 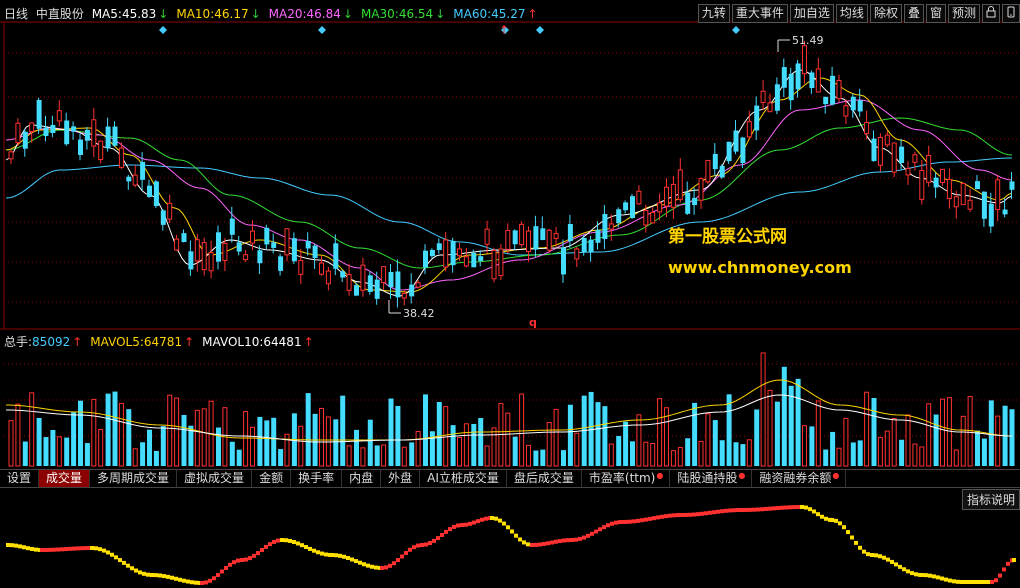 What do you see at coordinates (963, 13) in the screenshot?
I see `forecast-button: 预测` at bounding box center [963, 13].